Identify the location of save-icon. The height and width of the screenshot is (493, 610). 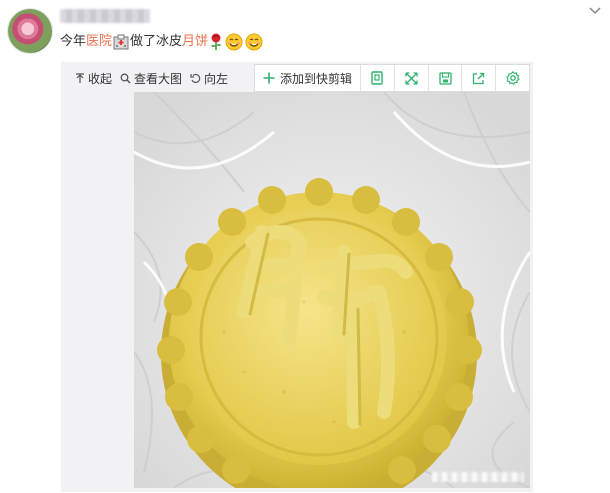
(445, 78).